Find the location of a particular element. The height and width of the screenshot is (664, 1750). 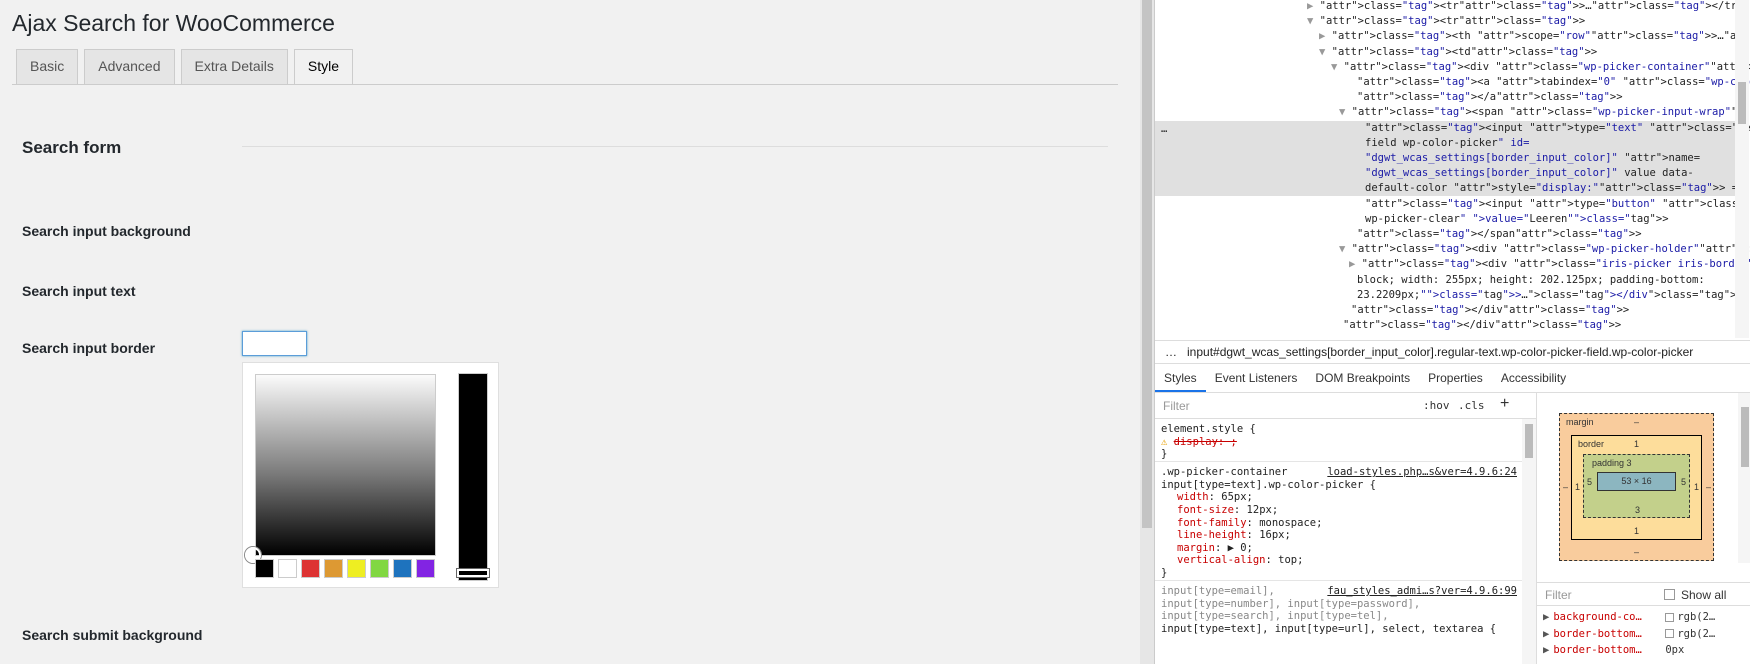

hue-slider-handle is located at coordinates (473, 573).